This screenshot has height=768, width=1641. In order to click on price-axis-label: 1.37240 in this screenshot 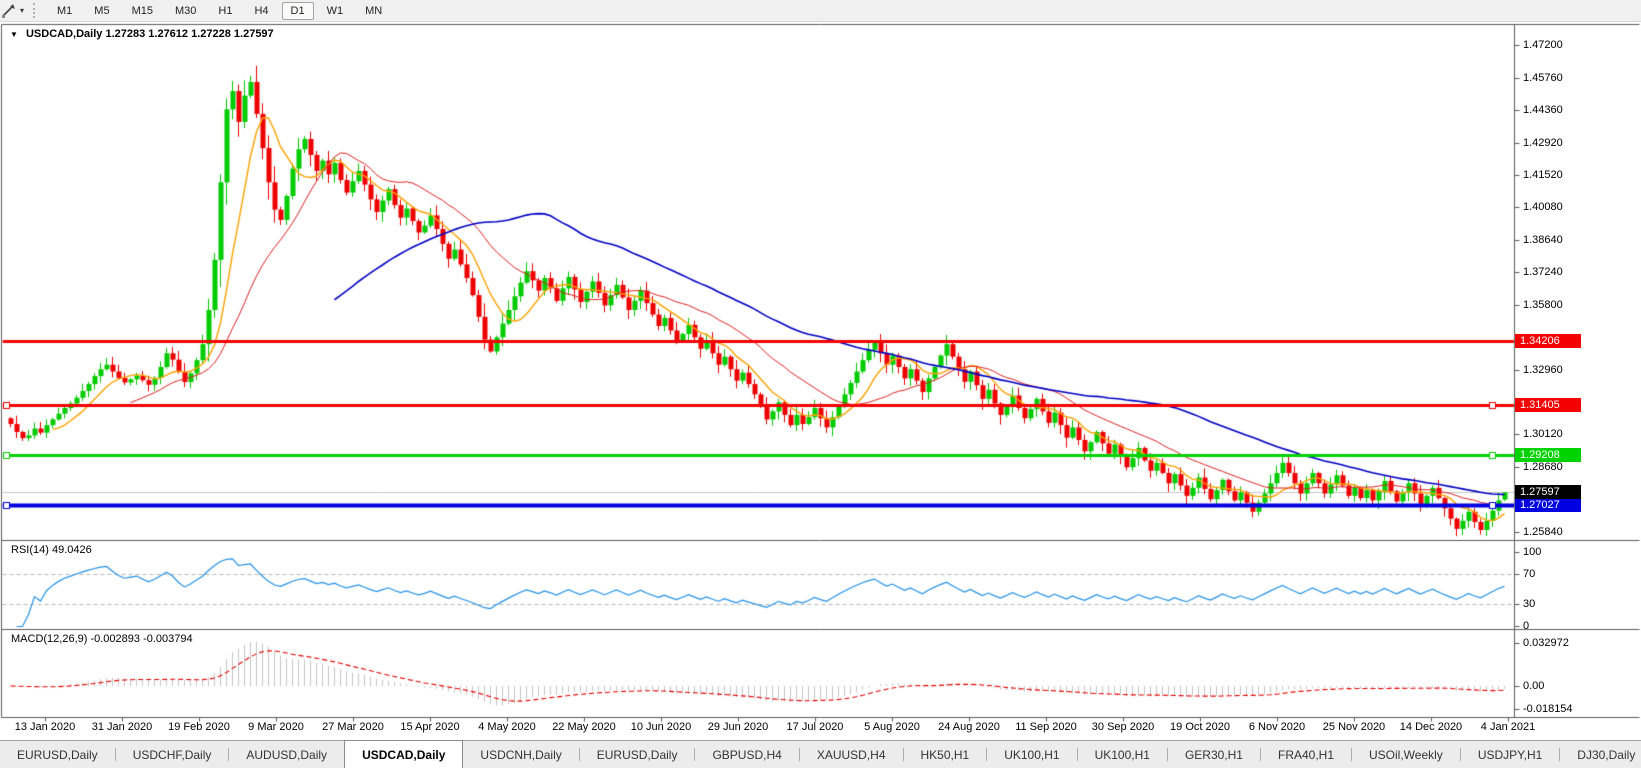, I will do `click(1543, 272)`.